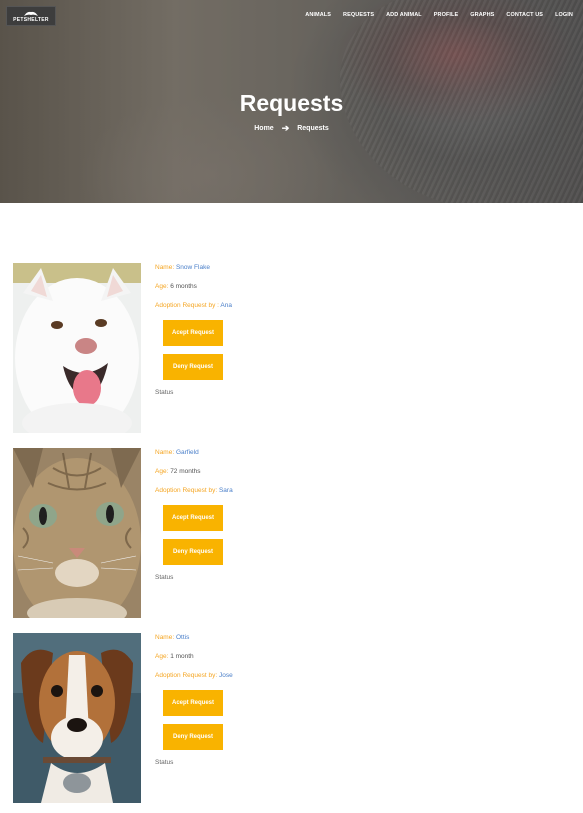 Image resolution: width=583 pixels, height=813 pixels. I want to click on page-title: Requests, so click(291, 103).